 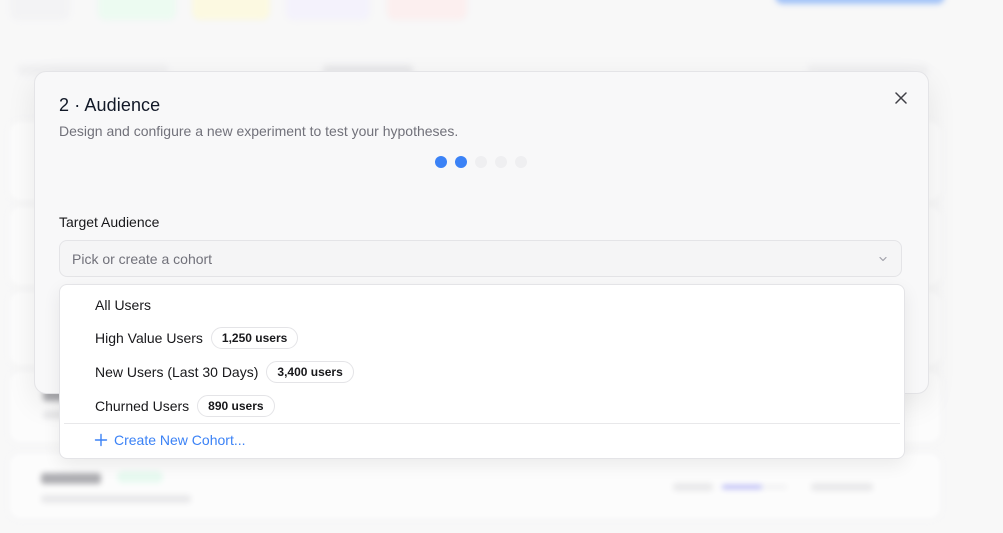 What do you see at coordinates (110, 105) in the screenshot?
I see `dialog-title: 2 · Audience` at bounding box center [110, 105].